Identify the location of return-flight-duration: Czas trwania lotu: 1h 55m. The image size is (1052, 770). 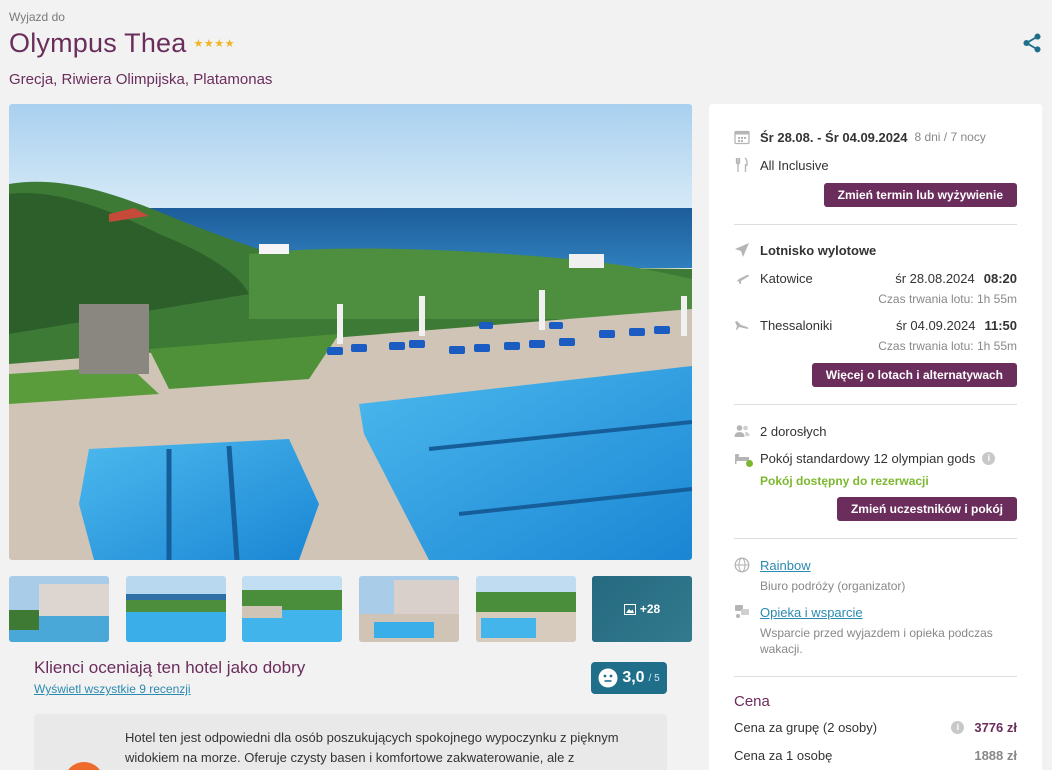
(947, 346).